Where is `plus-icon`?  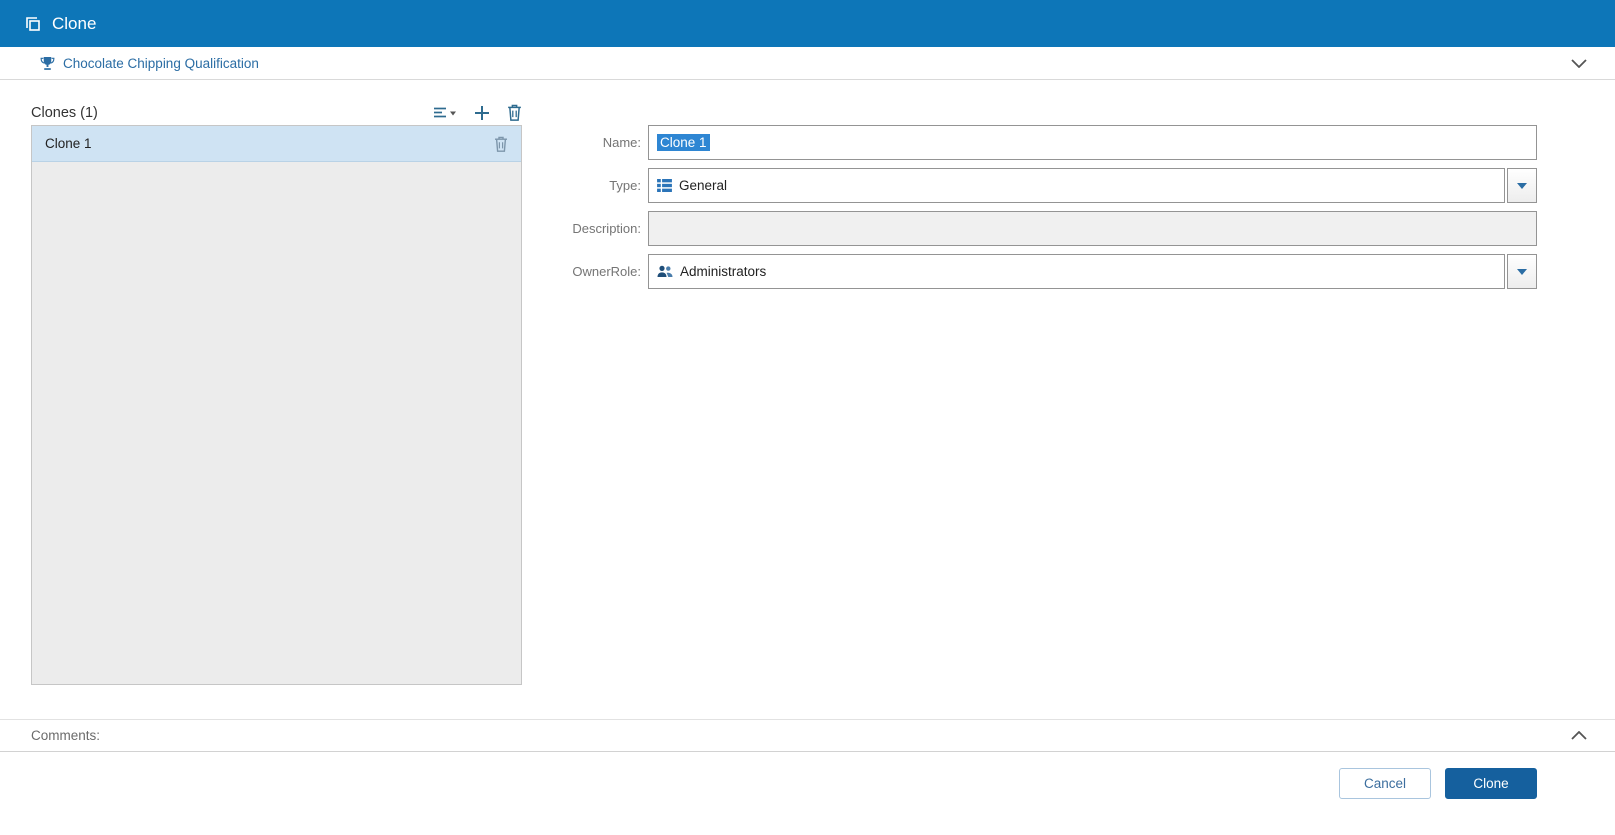
plus-icon is located at coordinates (482, 113).